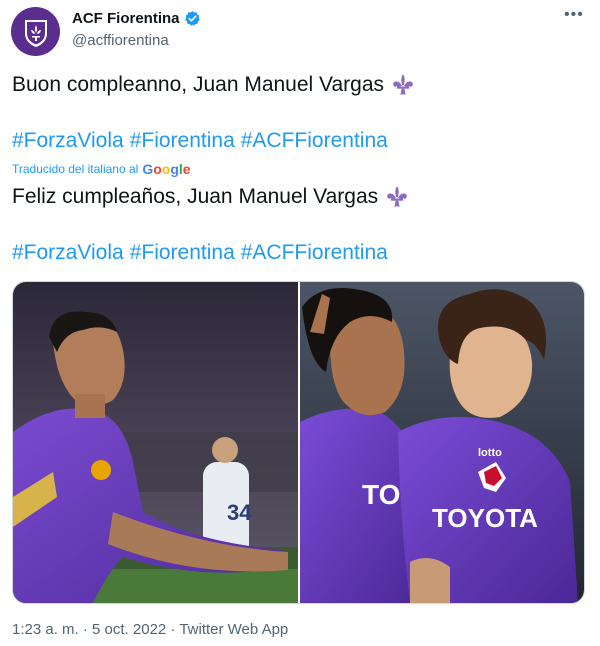 This screenshot has height=646, width=600. Describe the element at coordinates (490, 453) in the screenshot. I see `jersey-brand: lotto` at that location.